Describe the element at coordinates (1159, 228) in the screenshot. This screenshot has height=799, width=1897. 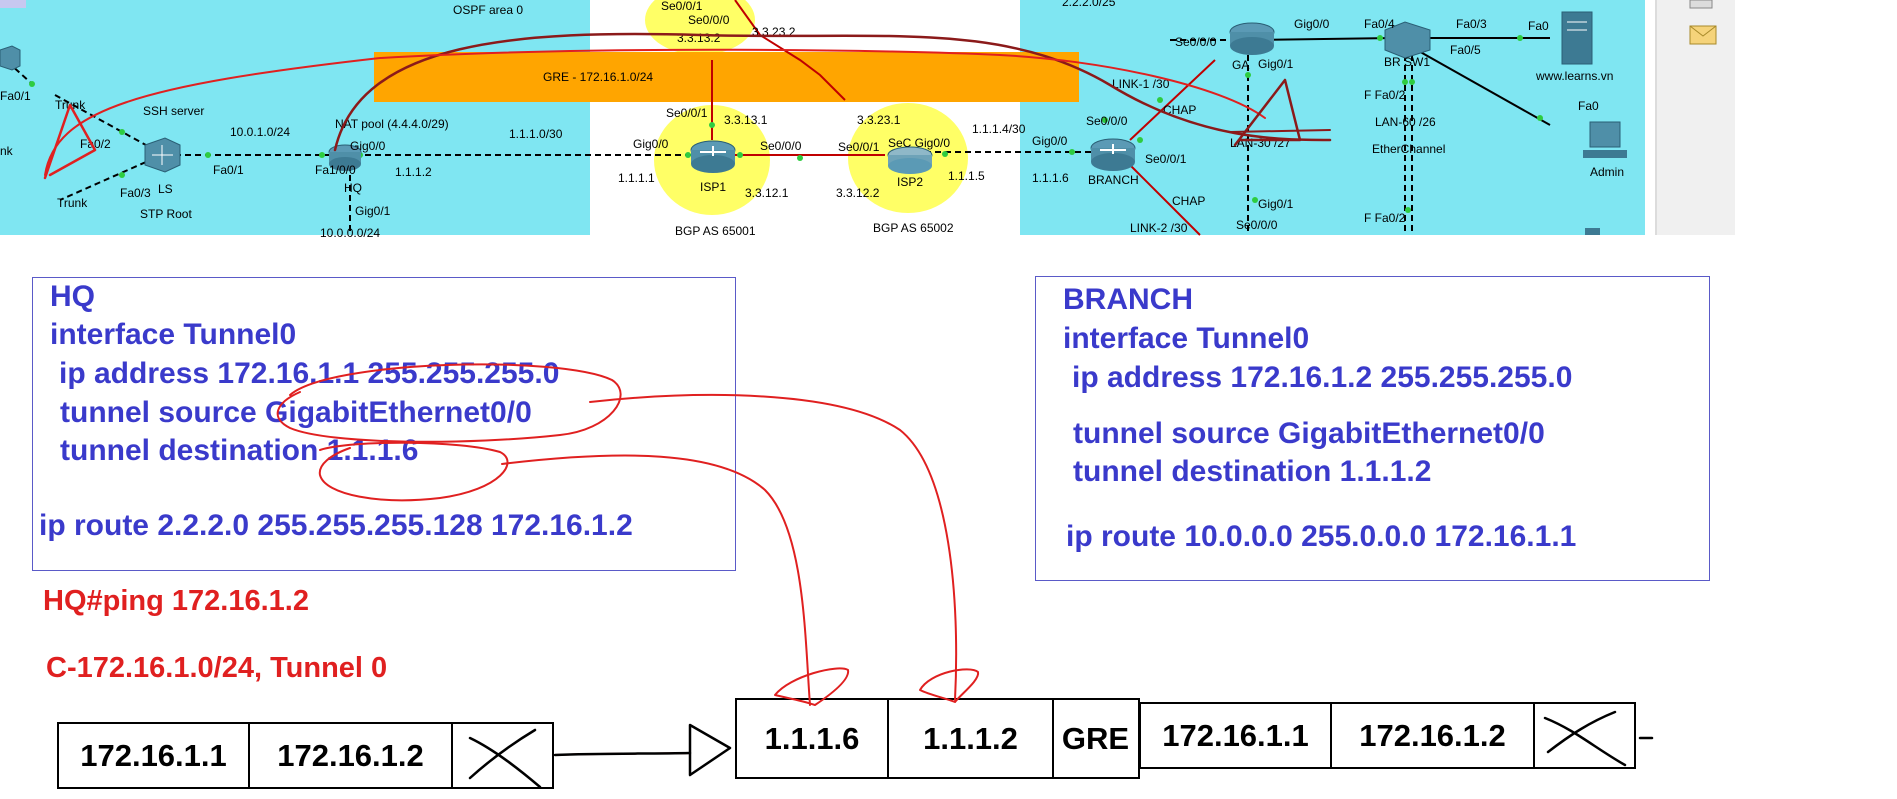
I see `label-link2: LINK-2 /30` at that location.